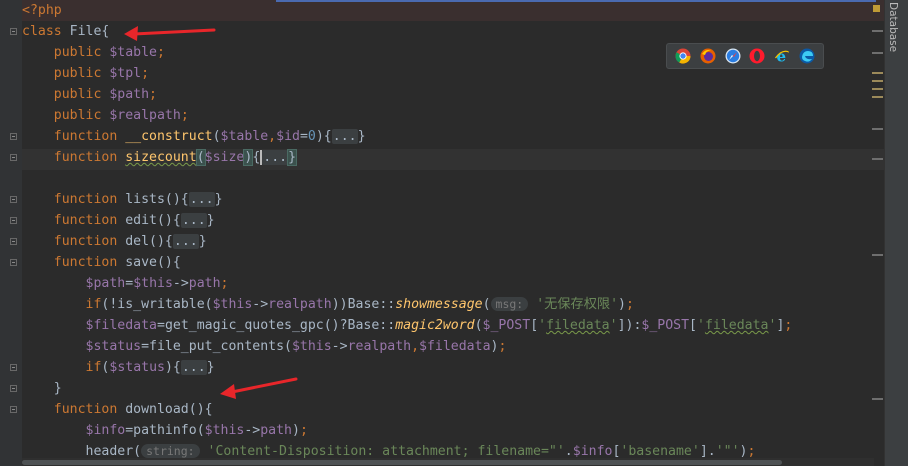 This screenshot has height=466, width=908. What do you see at coordinates (577, 304) in the screenshot?
I see `code-token: '无保存权限'` at bounding box center [577, 304].